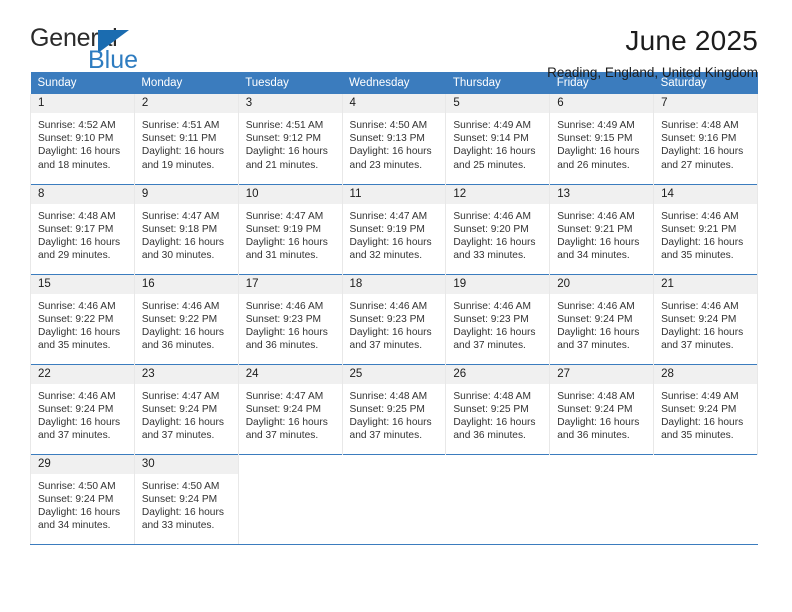 Image resolution: width=792 pixels, height=612 pixels. What do you see at coordinates (82, 103) in the screenshot?
I see `day-number: 1` at bounding box center [82, 103].